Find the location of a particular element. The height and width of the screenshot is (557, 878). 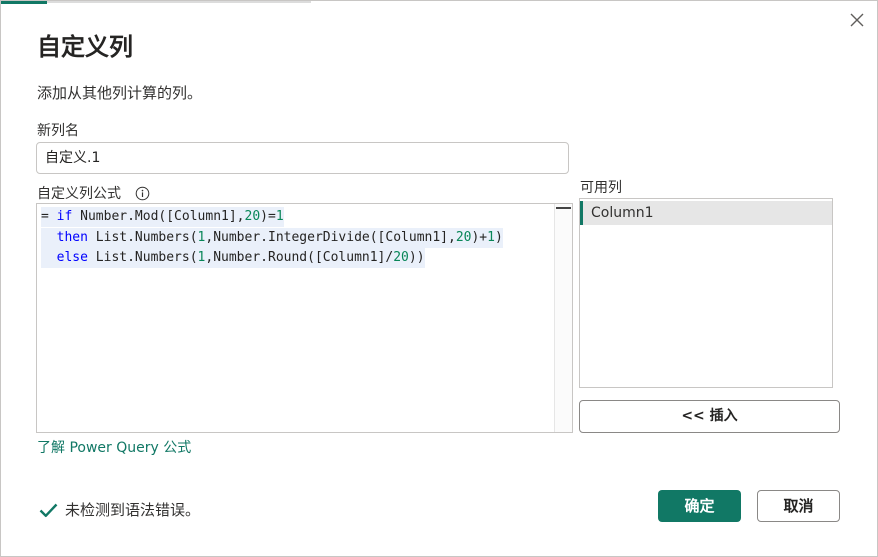

available-column-item: Column1 is located at coordinates (706, 213).